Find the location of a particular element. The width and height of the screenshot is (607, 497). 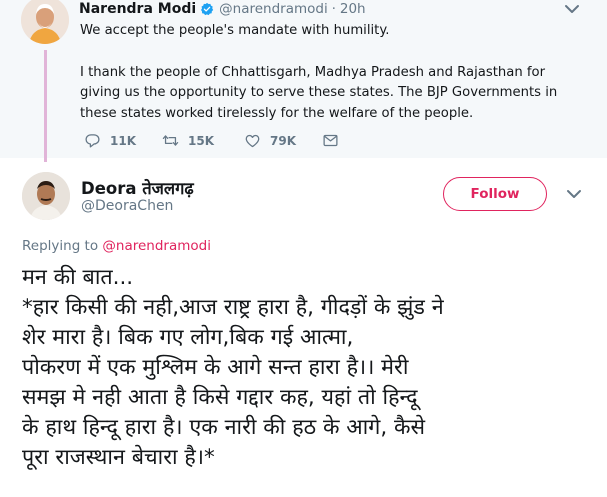

thread-connector is located at coordinates (45, 106).